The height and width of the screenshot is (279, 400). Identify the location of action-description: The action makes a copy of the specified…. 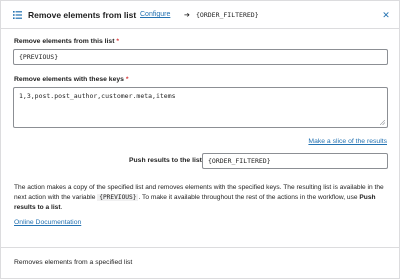
(201, 198).